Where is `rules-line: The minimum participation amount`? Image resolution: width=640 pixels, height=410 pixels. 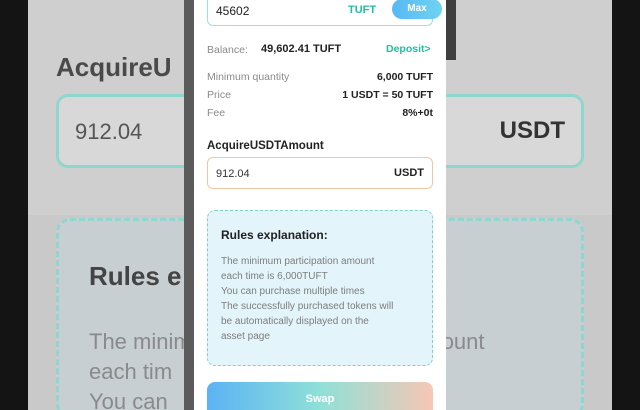 rules-line: The minimum participation amount is located at coordinates (298, 261).